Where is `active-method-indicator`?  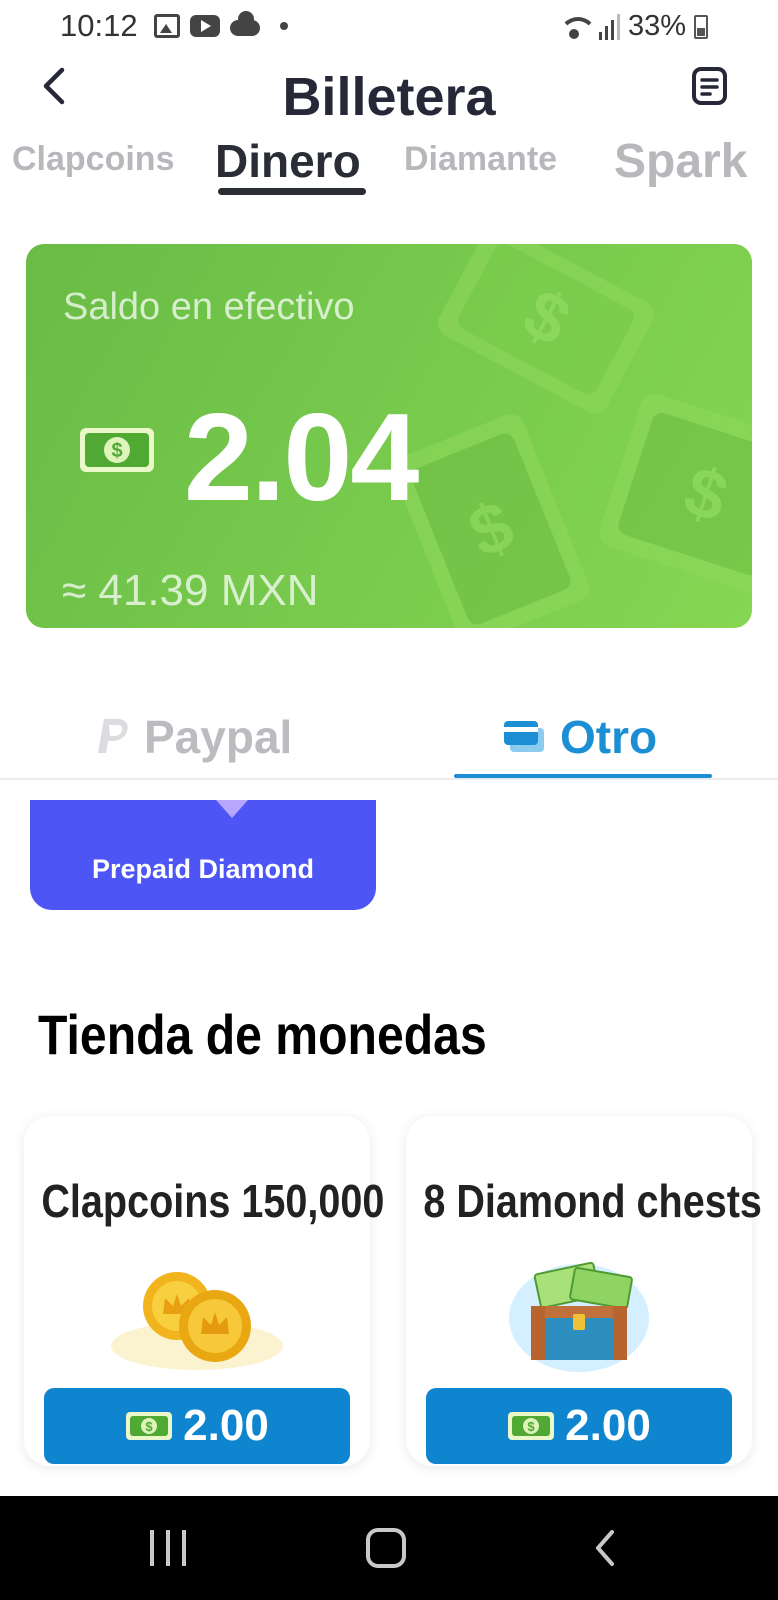 active-method-indicator is located at coordinates (583, 776).